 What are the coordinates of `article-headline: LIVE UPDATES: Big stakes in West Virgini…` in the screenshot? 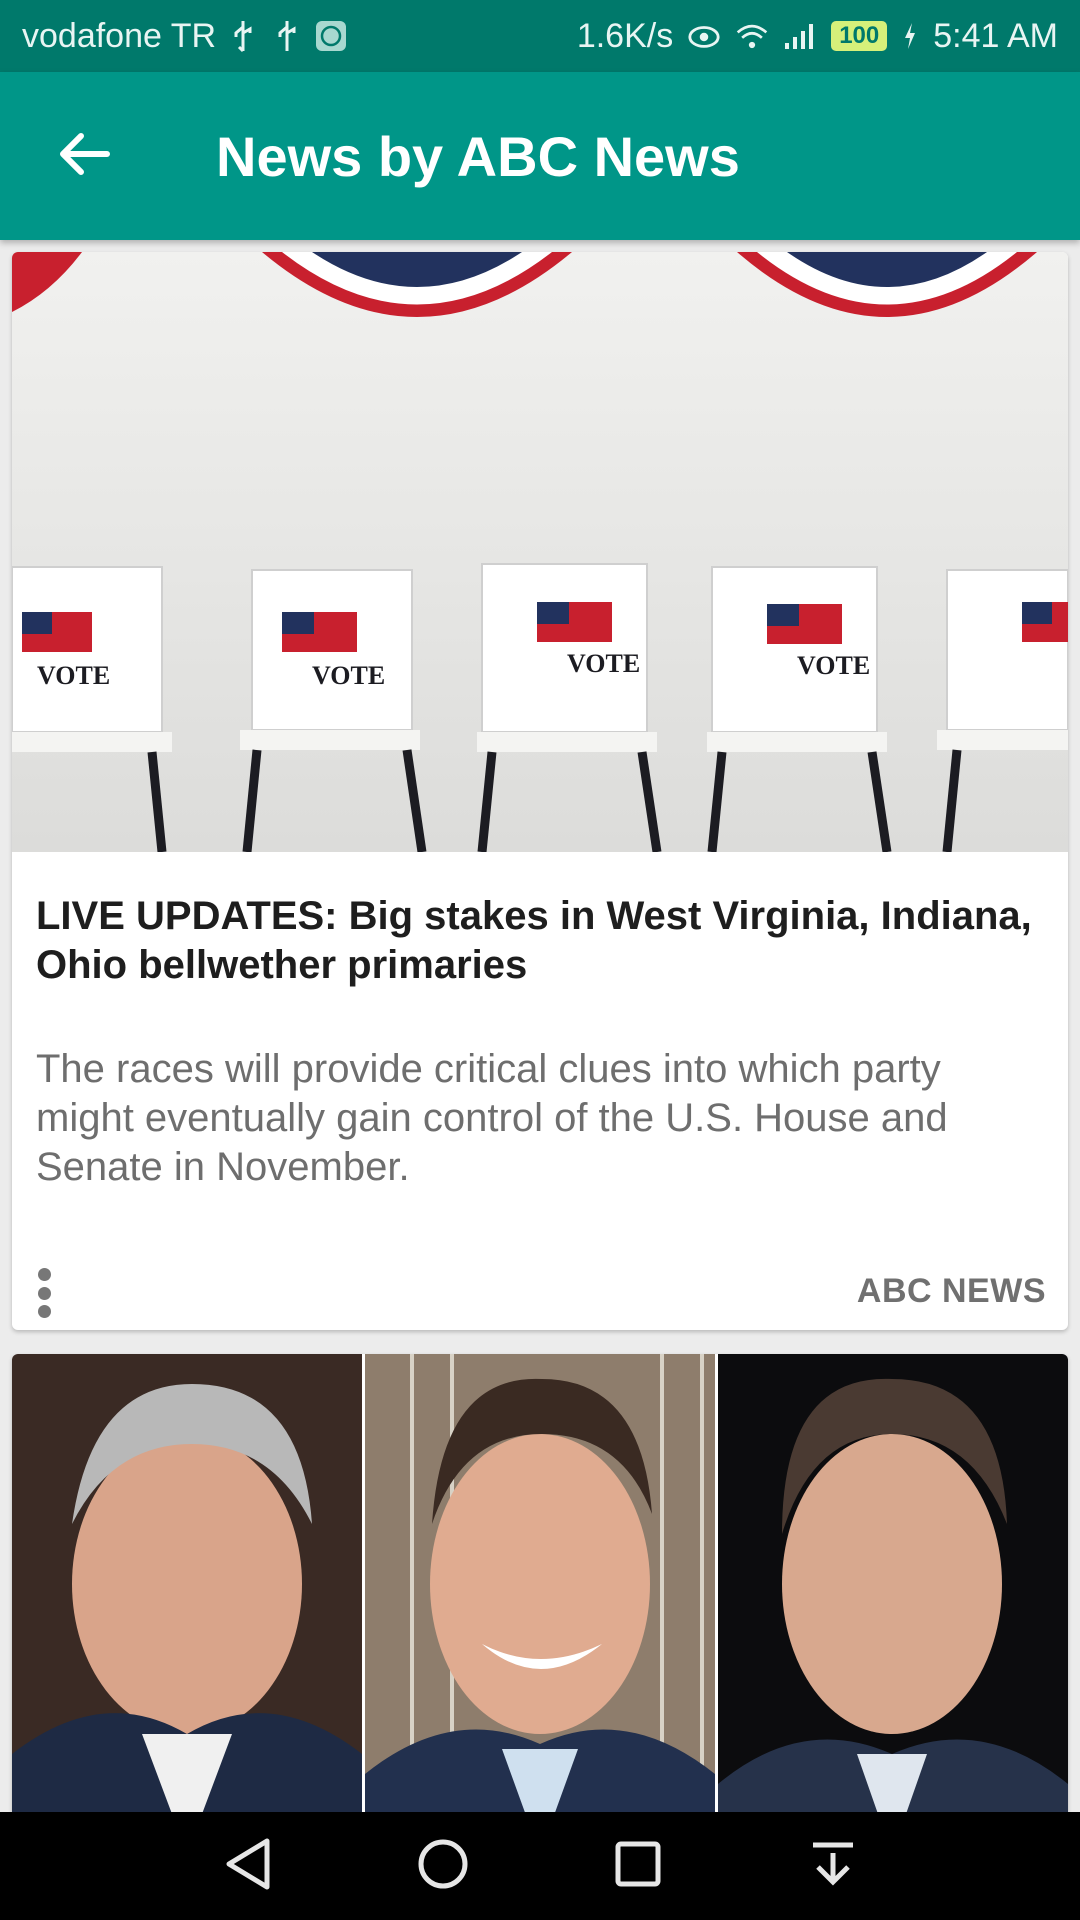 It's located at (536, 941).